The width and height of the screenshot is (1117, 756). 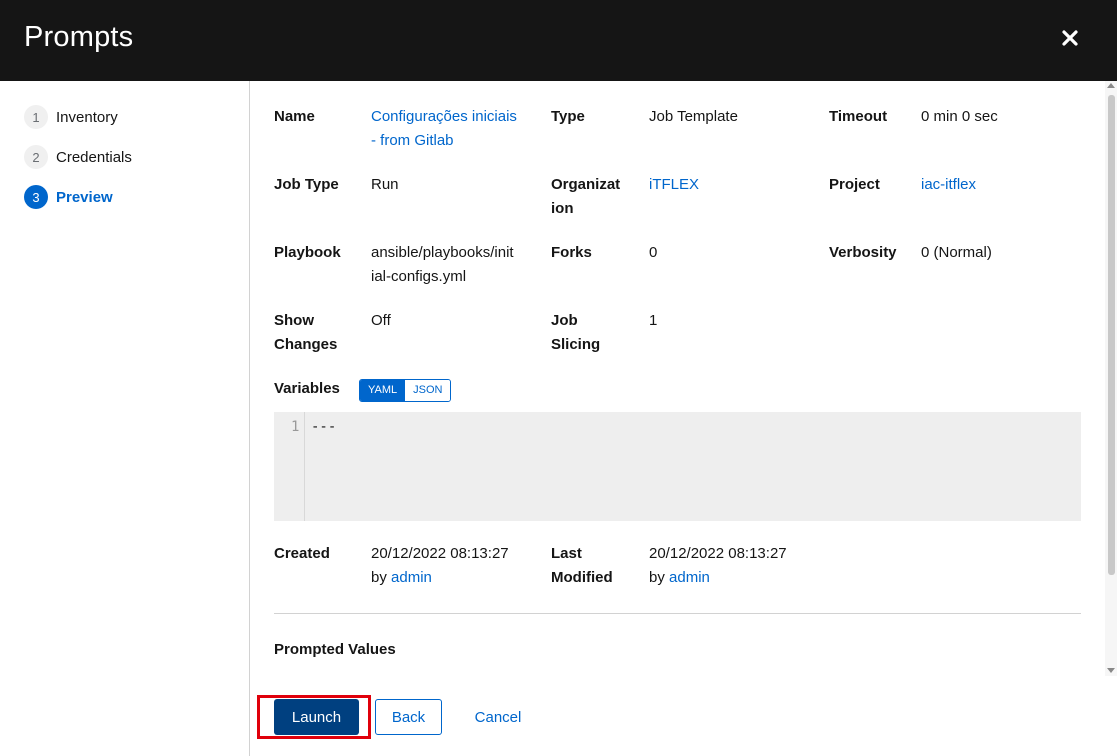 I want to click on timeout-value: 0 min 0 sec, so click(x=959, y=116).